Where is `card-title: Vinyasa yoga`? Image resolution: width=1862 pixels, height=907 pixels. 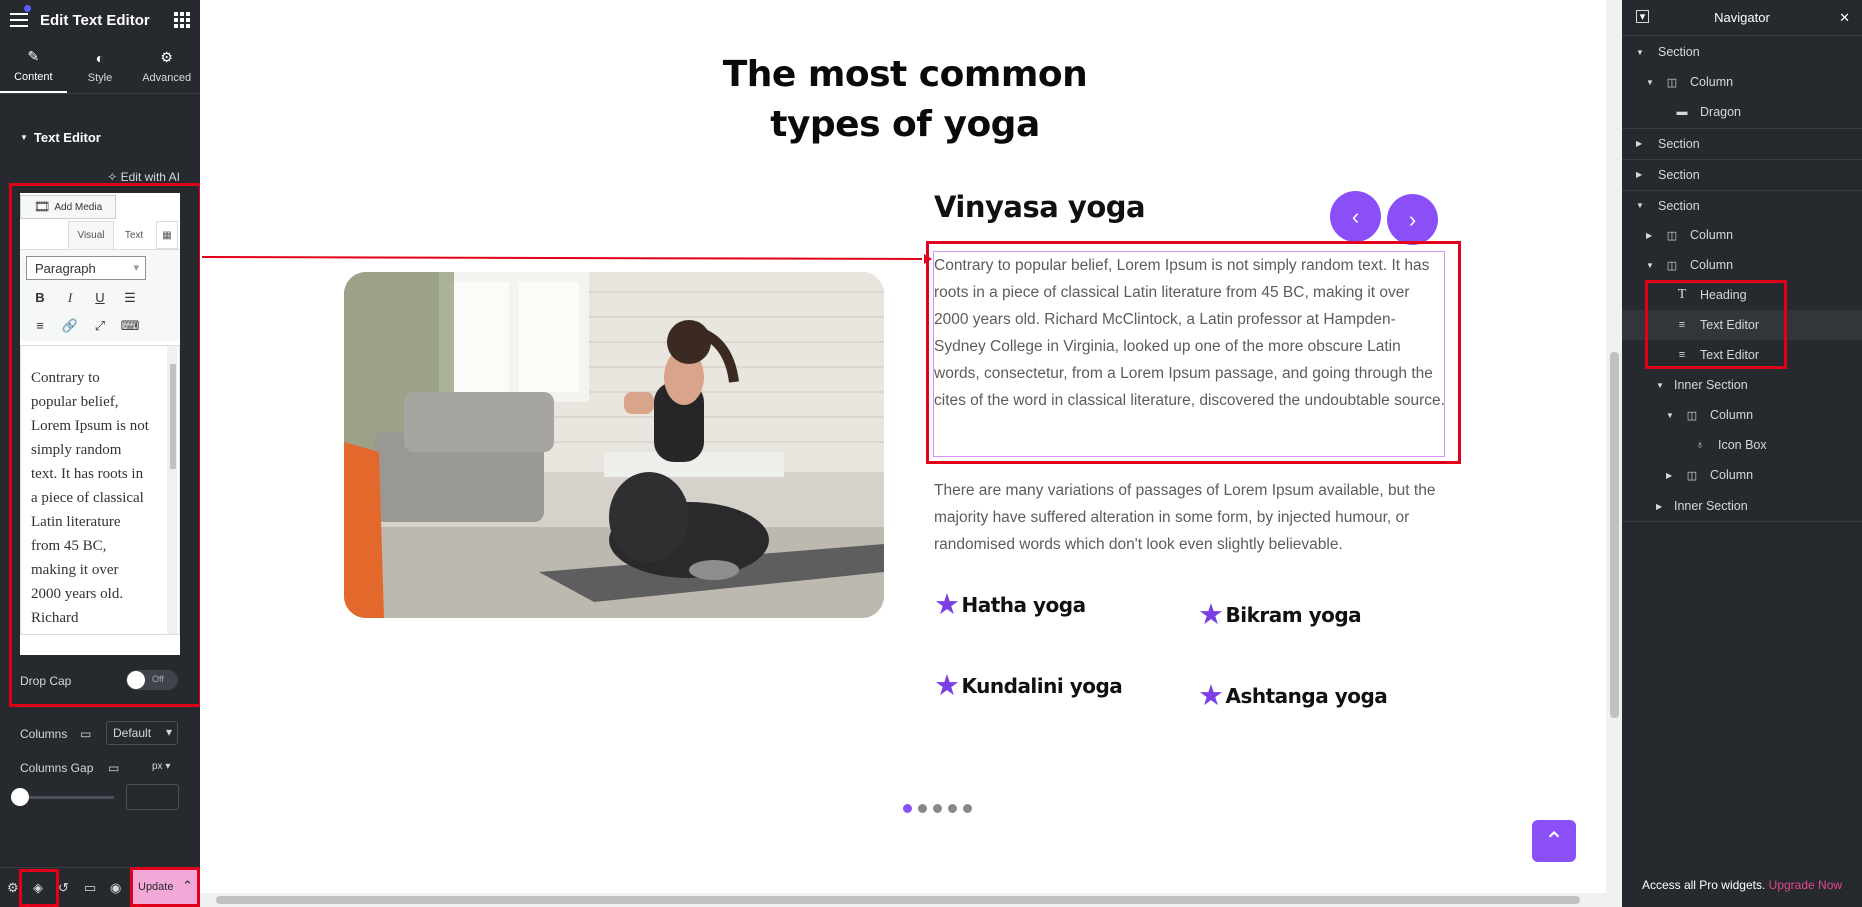 card-title: Vinyasa yoga is located at coordinates (1040, 207).